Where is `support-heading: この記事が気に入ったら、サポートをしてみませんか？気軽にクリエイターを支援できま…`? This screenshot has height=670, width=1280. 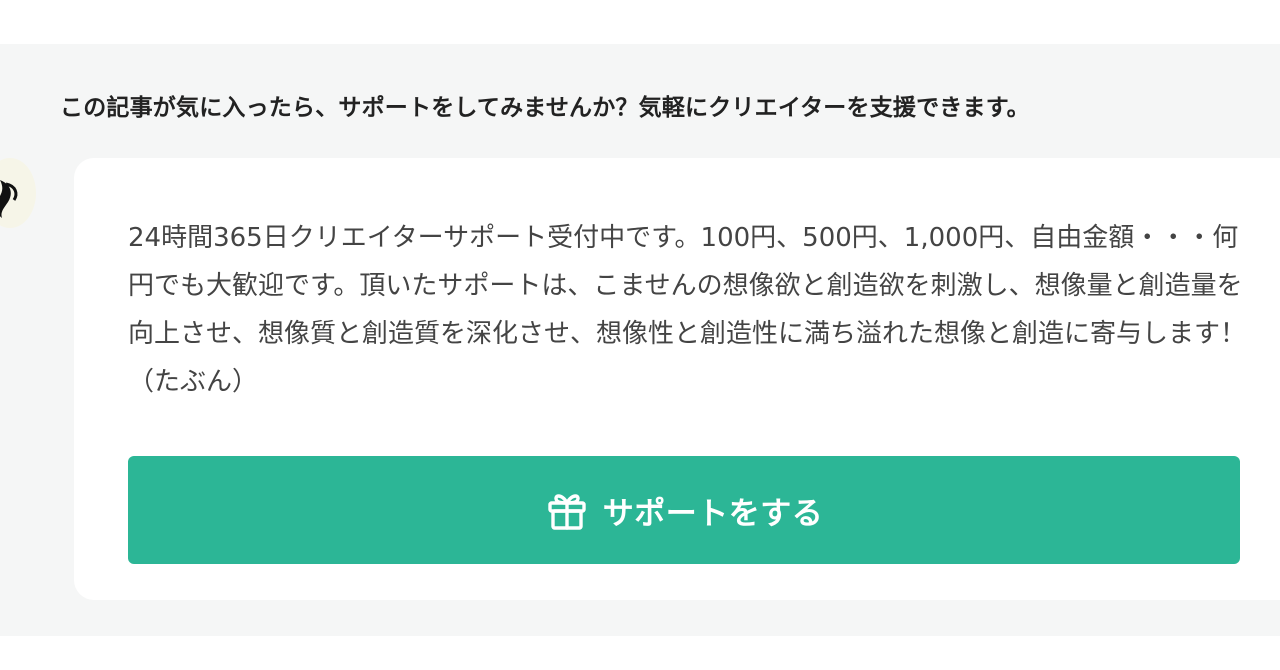
support-heading: この記事が気に入ったら、サポートをしてみませんか？気軽にクリエイターを支援できま… is located at coordinates (545, 108).